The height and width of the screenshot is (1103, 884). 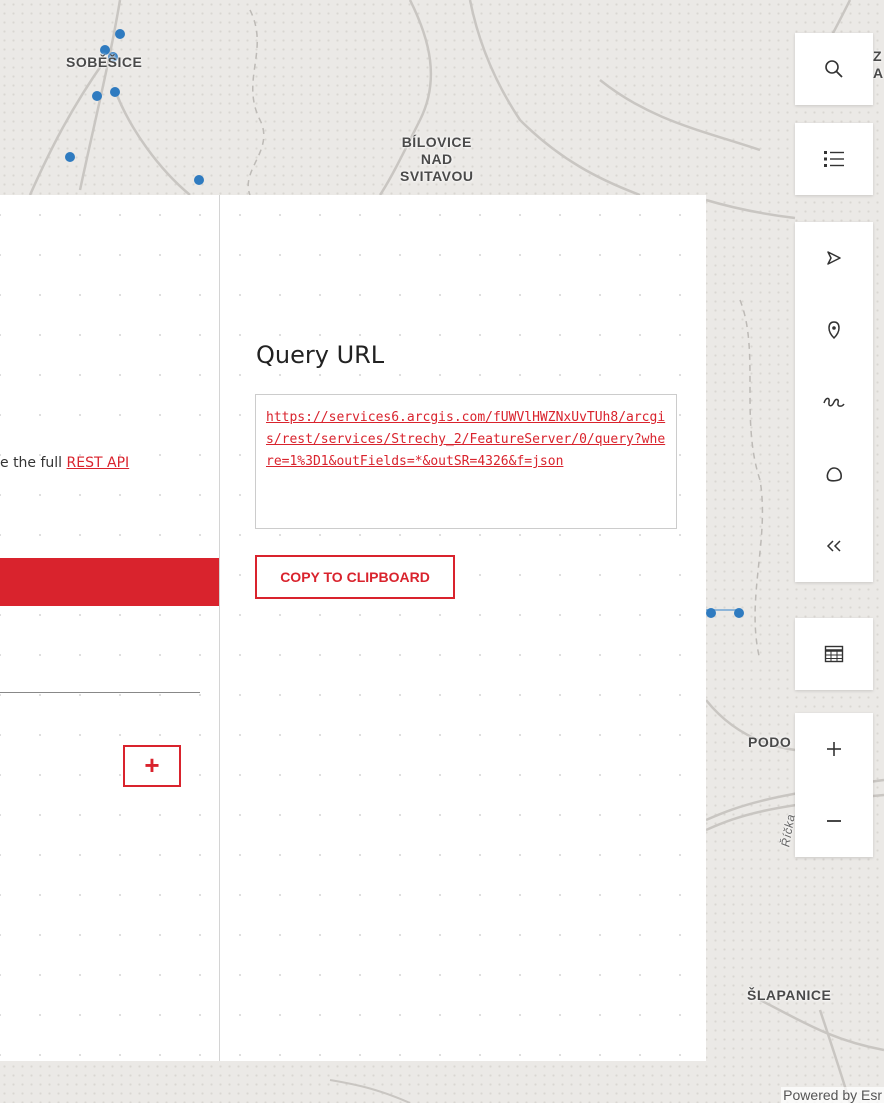 I want to click on map-label-bilovice: BÍLOVICE NAD SVITAVOU, so click(x=437, y=159).